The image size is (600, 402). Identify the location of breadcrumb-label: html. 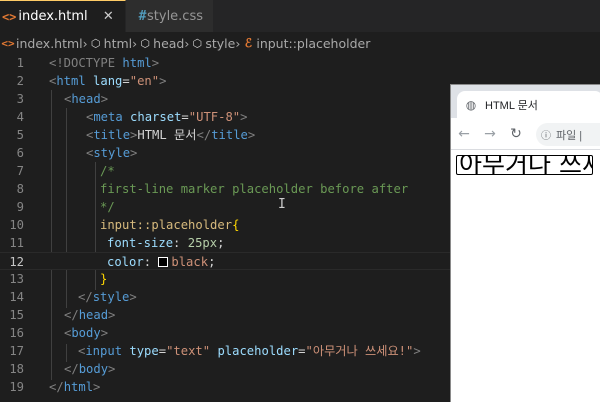
(118, 43).